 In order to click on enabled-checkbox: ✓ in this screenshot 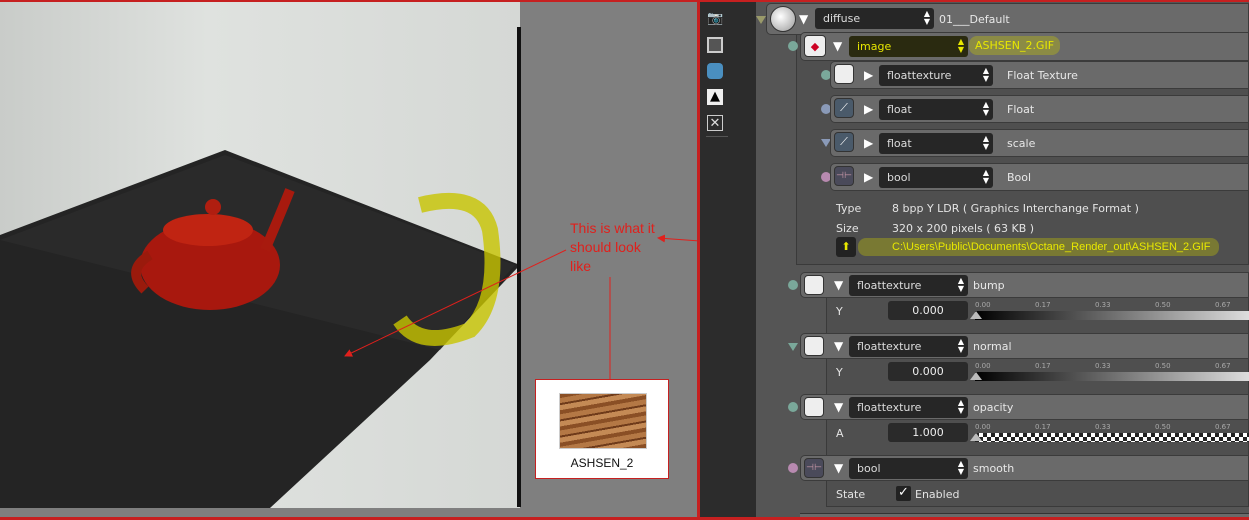, I will do `click(903, 493)`.